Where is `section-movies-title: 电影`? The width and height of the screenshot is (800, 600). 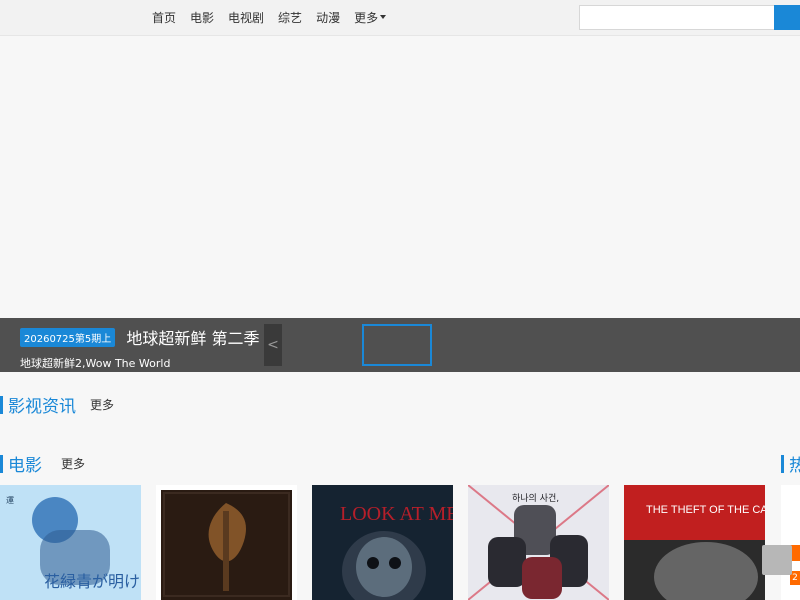
section-movies-title: 电影 is located at coordinates (25, 466).